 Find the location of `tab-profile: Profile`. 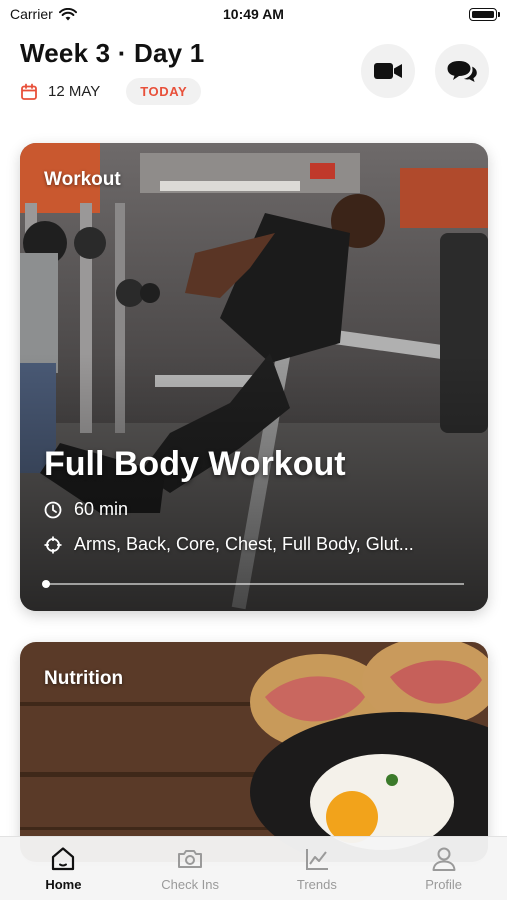

tab-profile: Profile is located at coordinates (443, 868).